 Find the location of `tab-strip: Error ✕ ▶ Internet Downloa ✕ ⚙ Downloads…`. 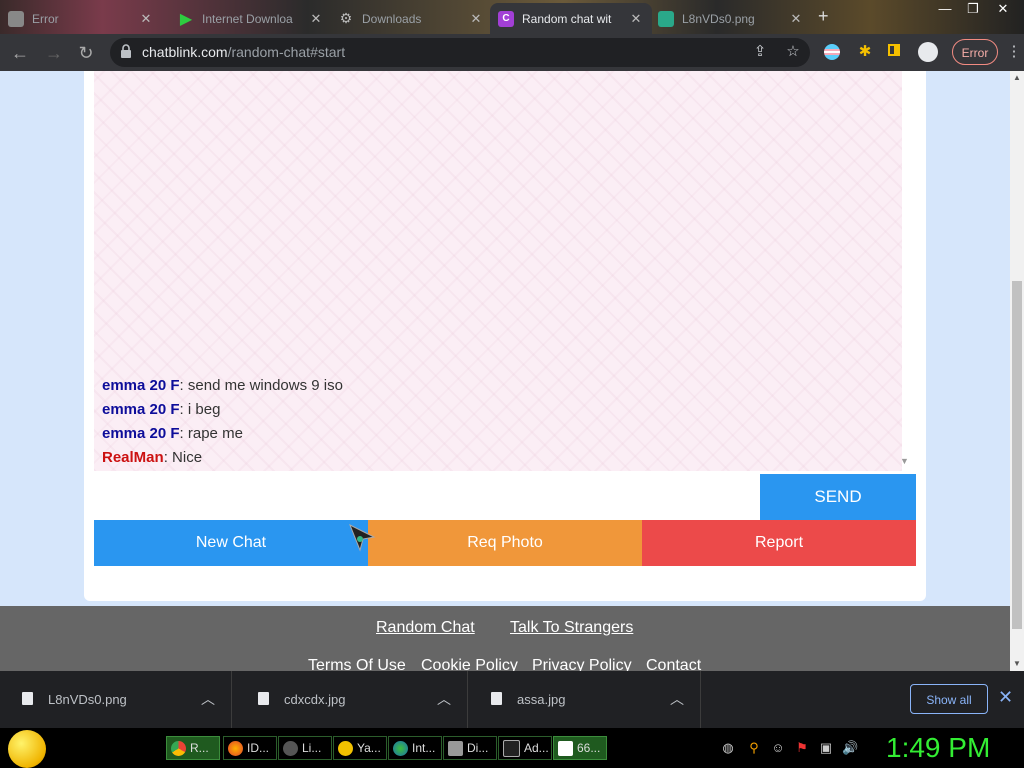

tab-strip: Error ✕ ▶ Internet Downloa ✕ ⚙ Downloads… is located at coordinates (512, 17).